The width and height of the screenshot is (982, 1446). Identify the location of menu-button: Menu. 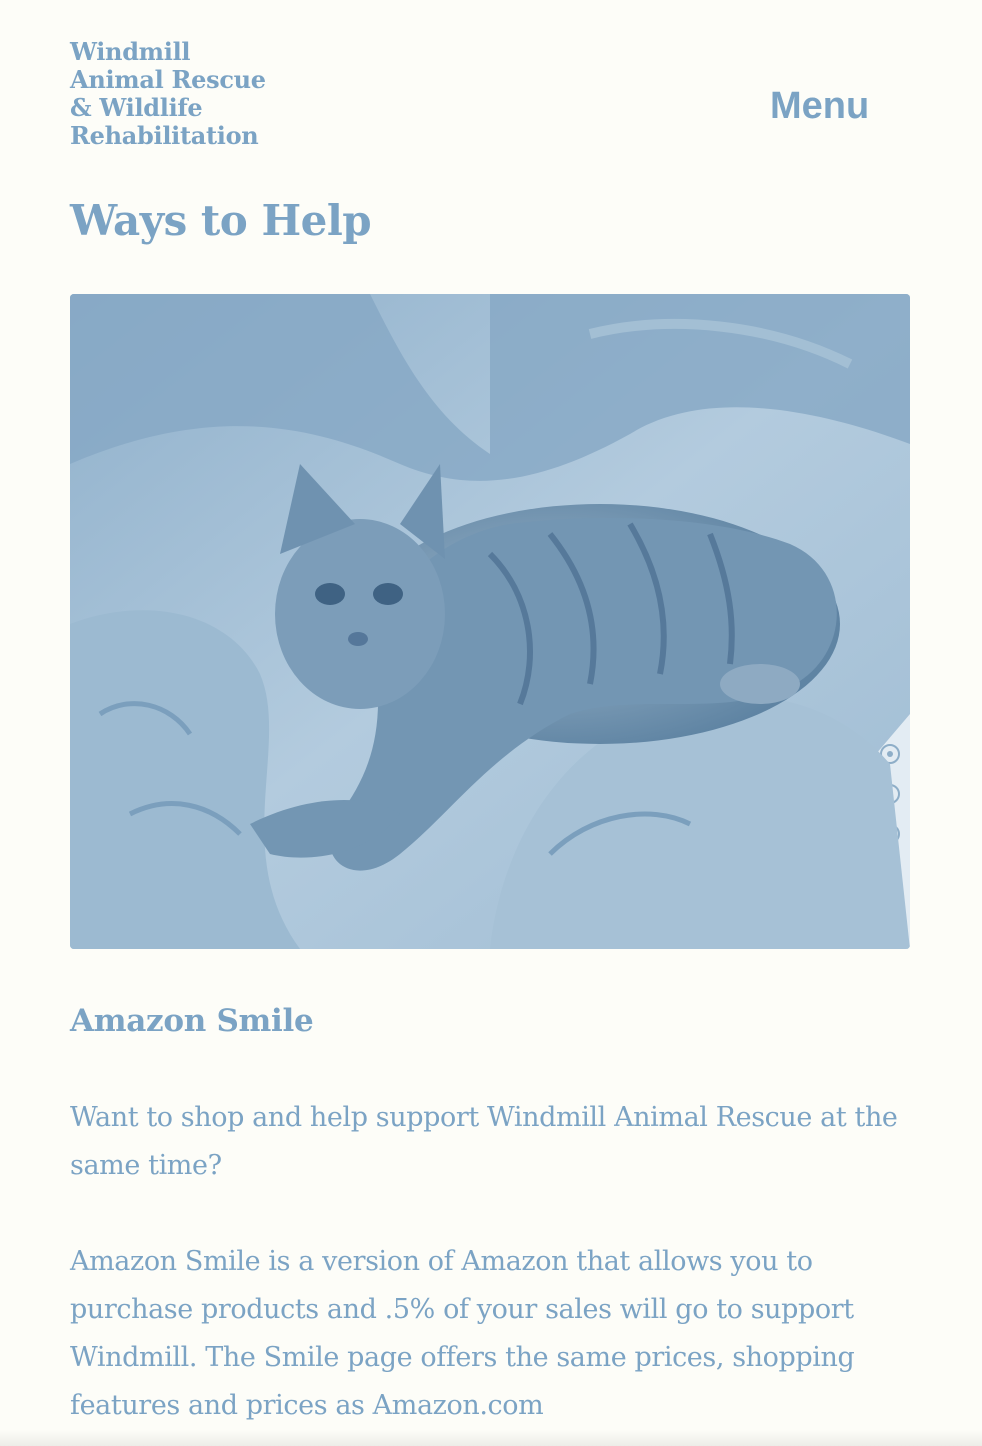
(819, 106).